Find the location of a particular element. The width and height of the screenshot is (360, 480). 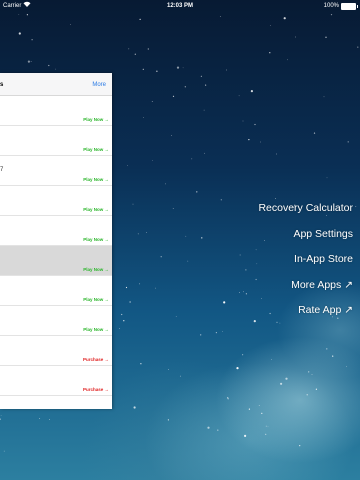

panel-header: s More is located at coordinates (56, 84).